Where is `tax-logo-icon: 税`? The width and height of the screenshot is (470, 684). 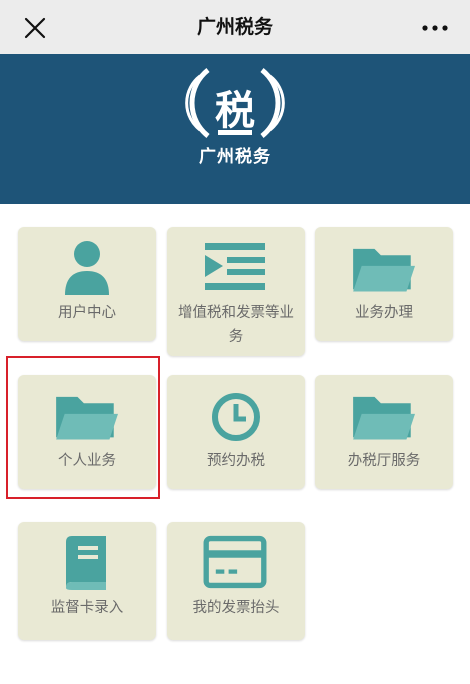 tax-logo-icon: 税 is located at coordinates (235, 103).